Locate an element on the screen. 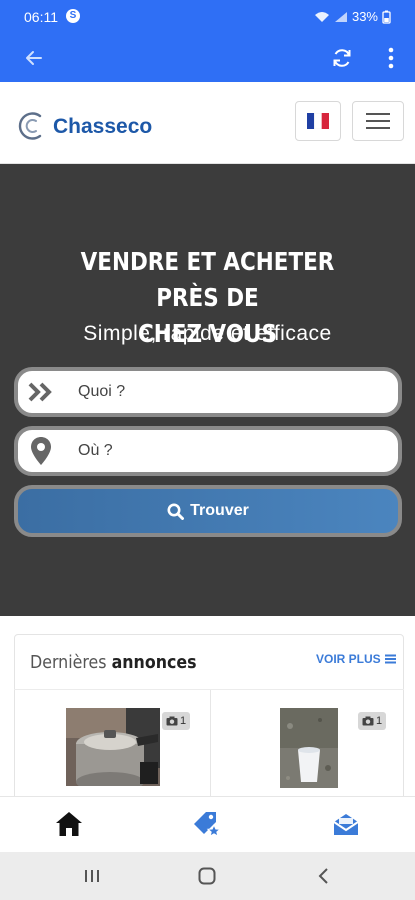 This screenshot has width=415, height=900. listing-column-divider is located at coordinates (210, 745).